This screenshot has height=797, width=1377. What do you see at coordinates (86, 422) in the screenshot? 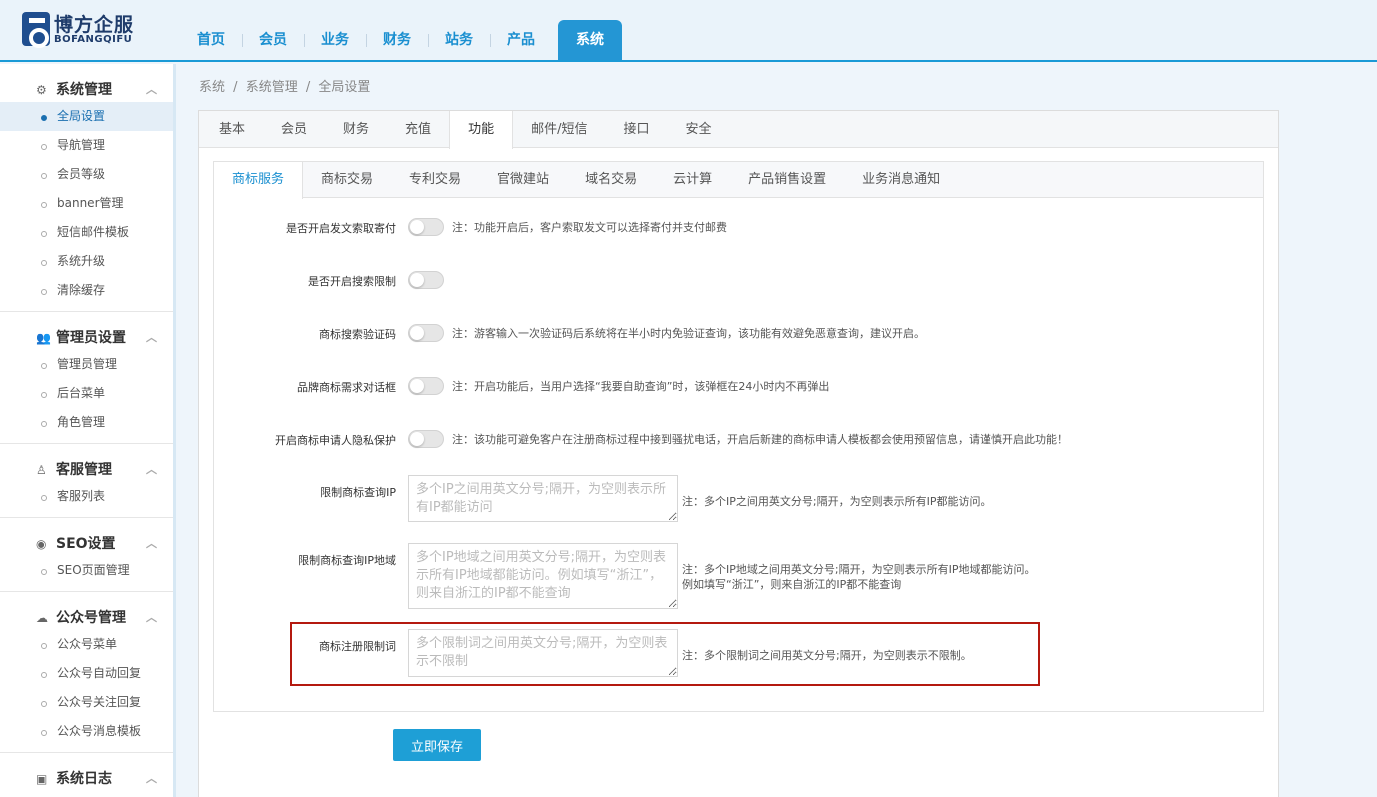
I see `sidebar-item-roles: 角色管理` at bounding box center [86, 422].